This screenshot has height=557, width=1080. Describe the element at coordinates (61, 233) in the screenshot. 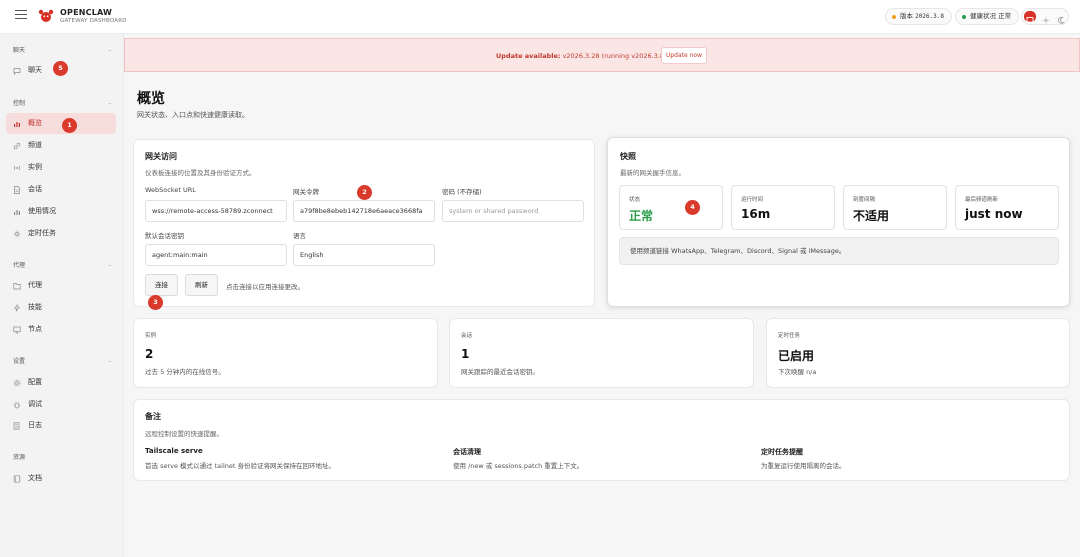

I see `sidebar-item-cron: 定时任务` at that location.